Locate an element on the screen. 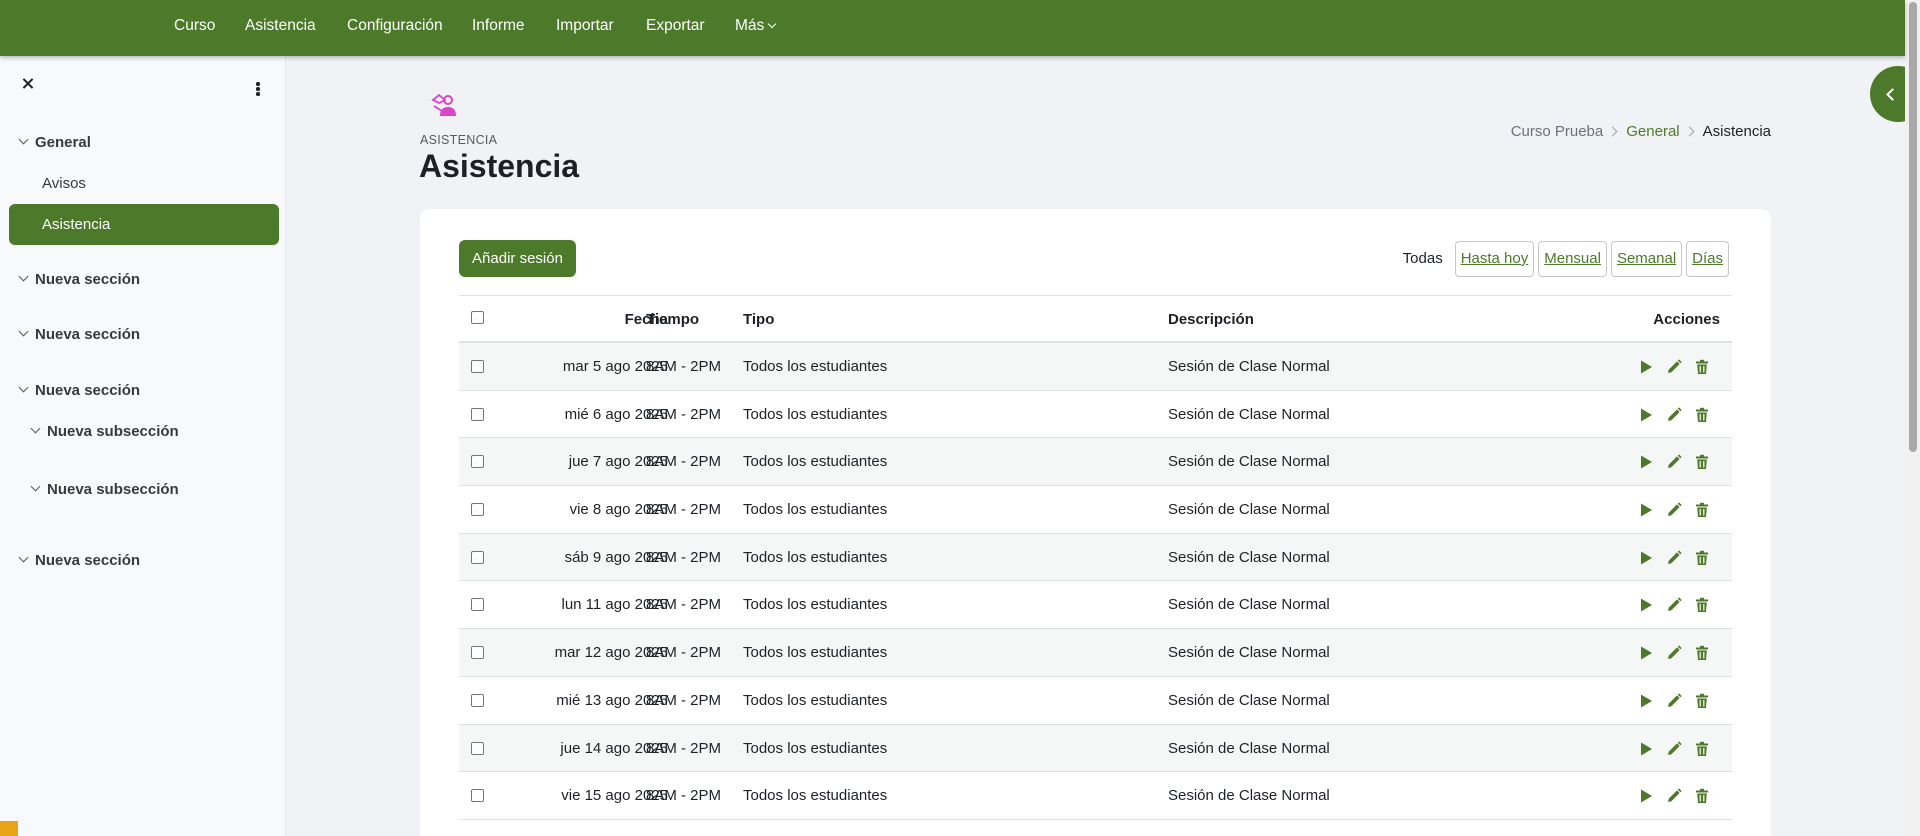 This screenshot has width=1920, height=836. breadcrumb-section: General is located at coordinates (1652, 131).